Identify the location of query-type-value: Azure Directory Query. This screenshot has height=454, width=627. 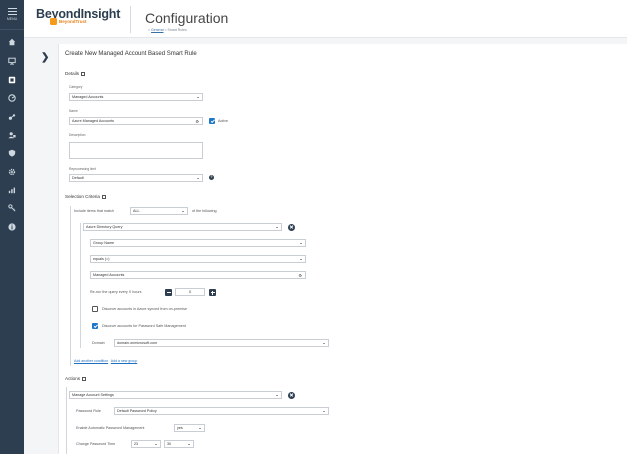
(104, 227).